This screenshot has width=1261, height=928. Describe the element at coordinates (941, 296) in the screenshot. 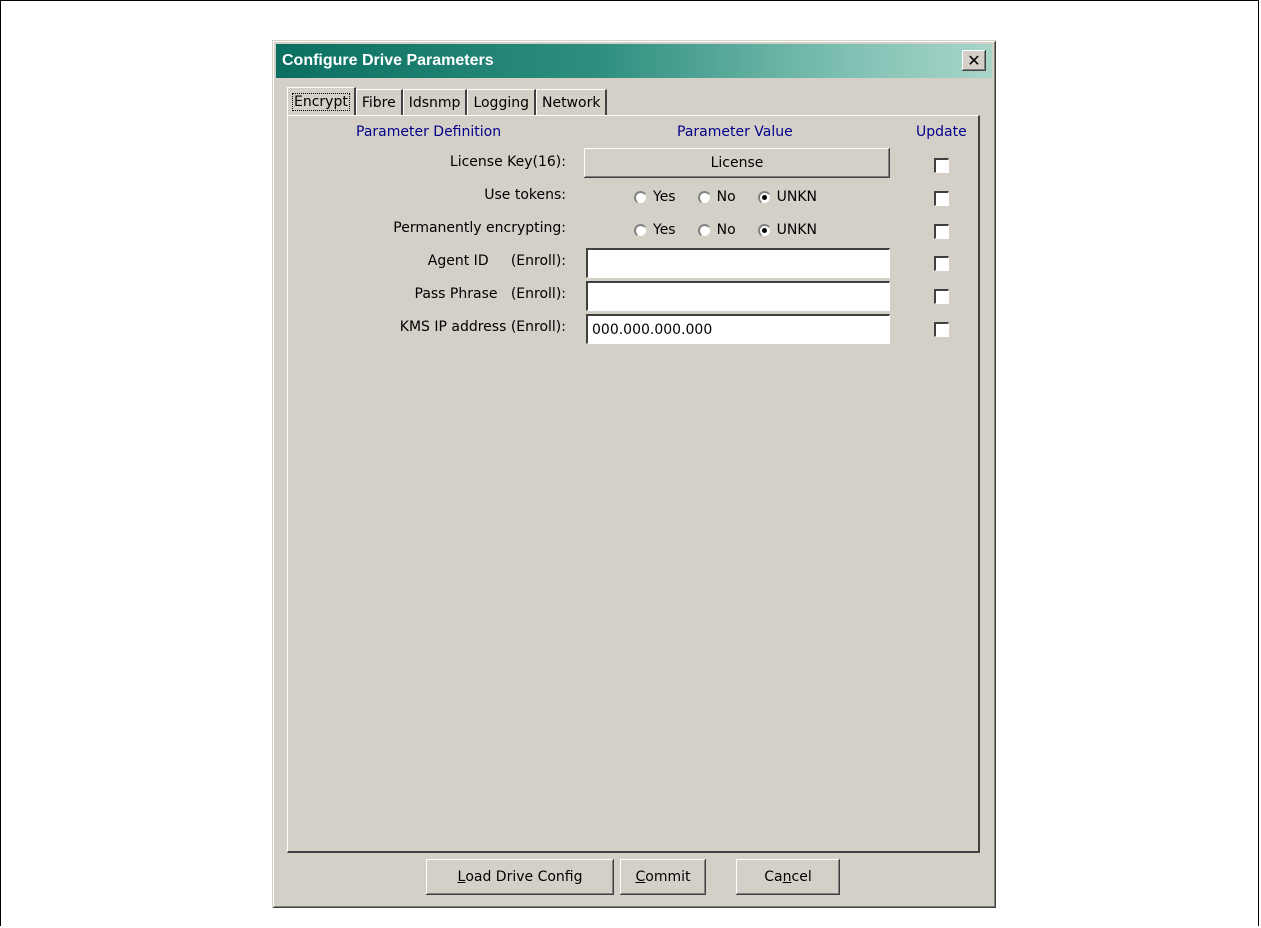

I see `pass-phrase-update-checkbox` at that location.